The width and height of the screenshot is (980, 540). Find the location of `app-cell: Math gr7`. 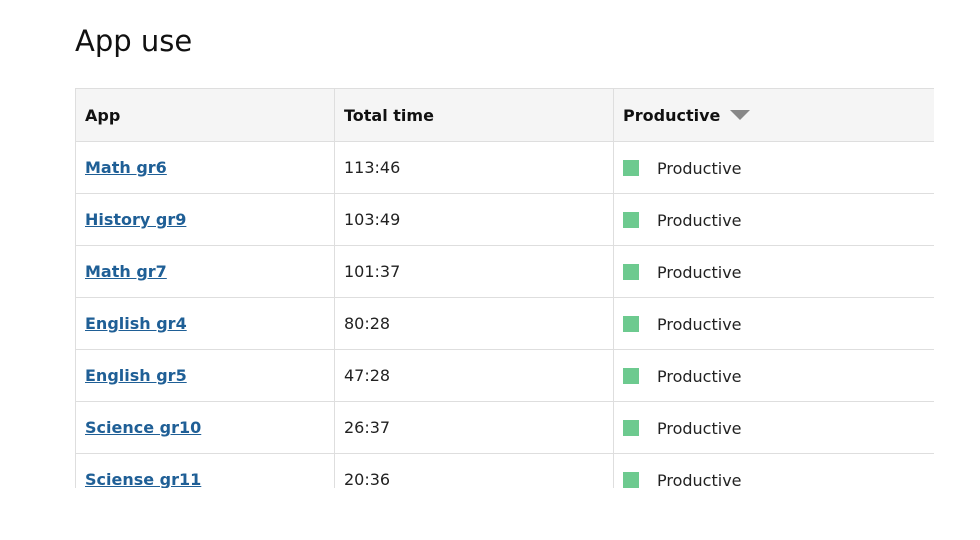

app-cell: Math gr7 is located at coordinates (205, 271).